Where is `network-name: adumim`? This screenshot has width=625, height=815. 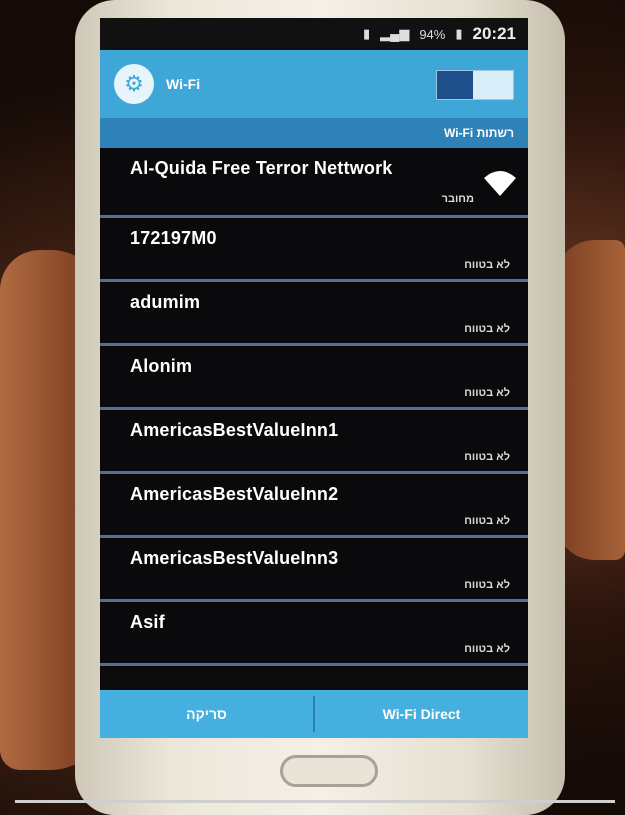
network-name: adumim is located at coordinates (165, 302).